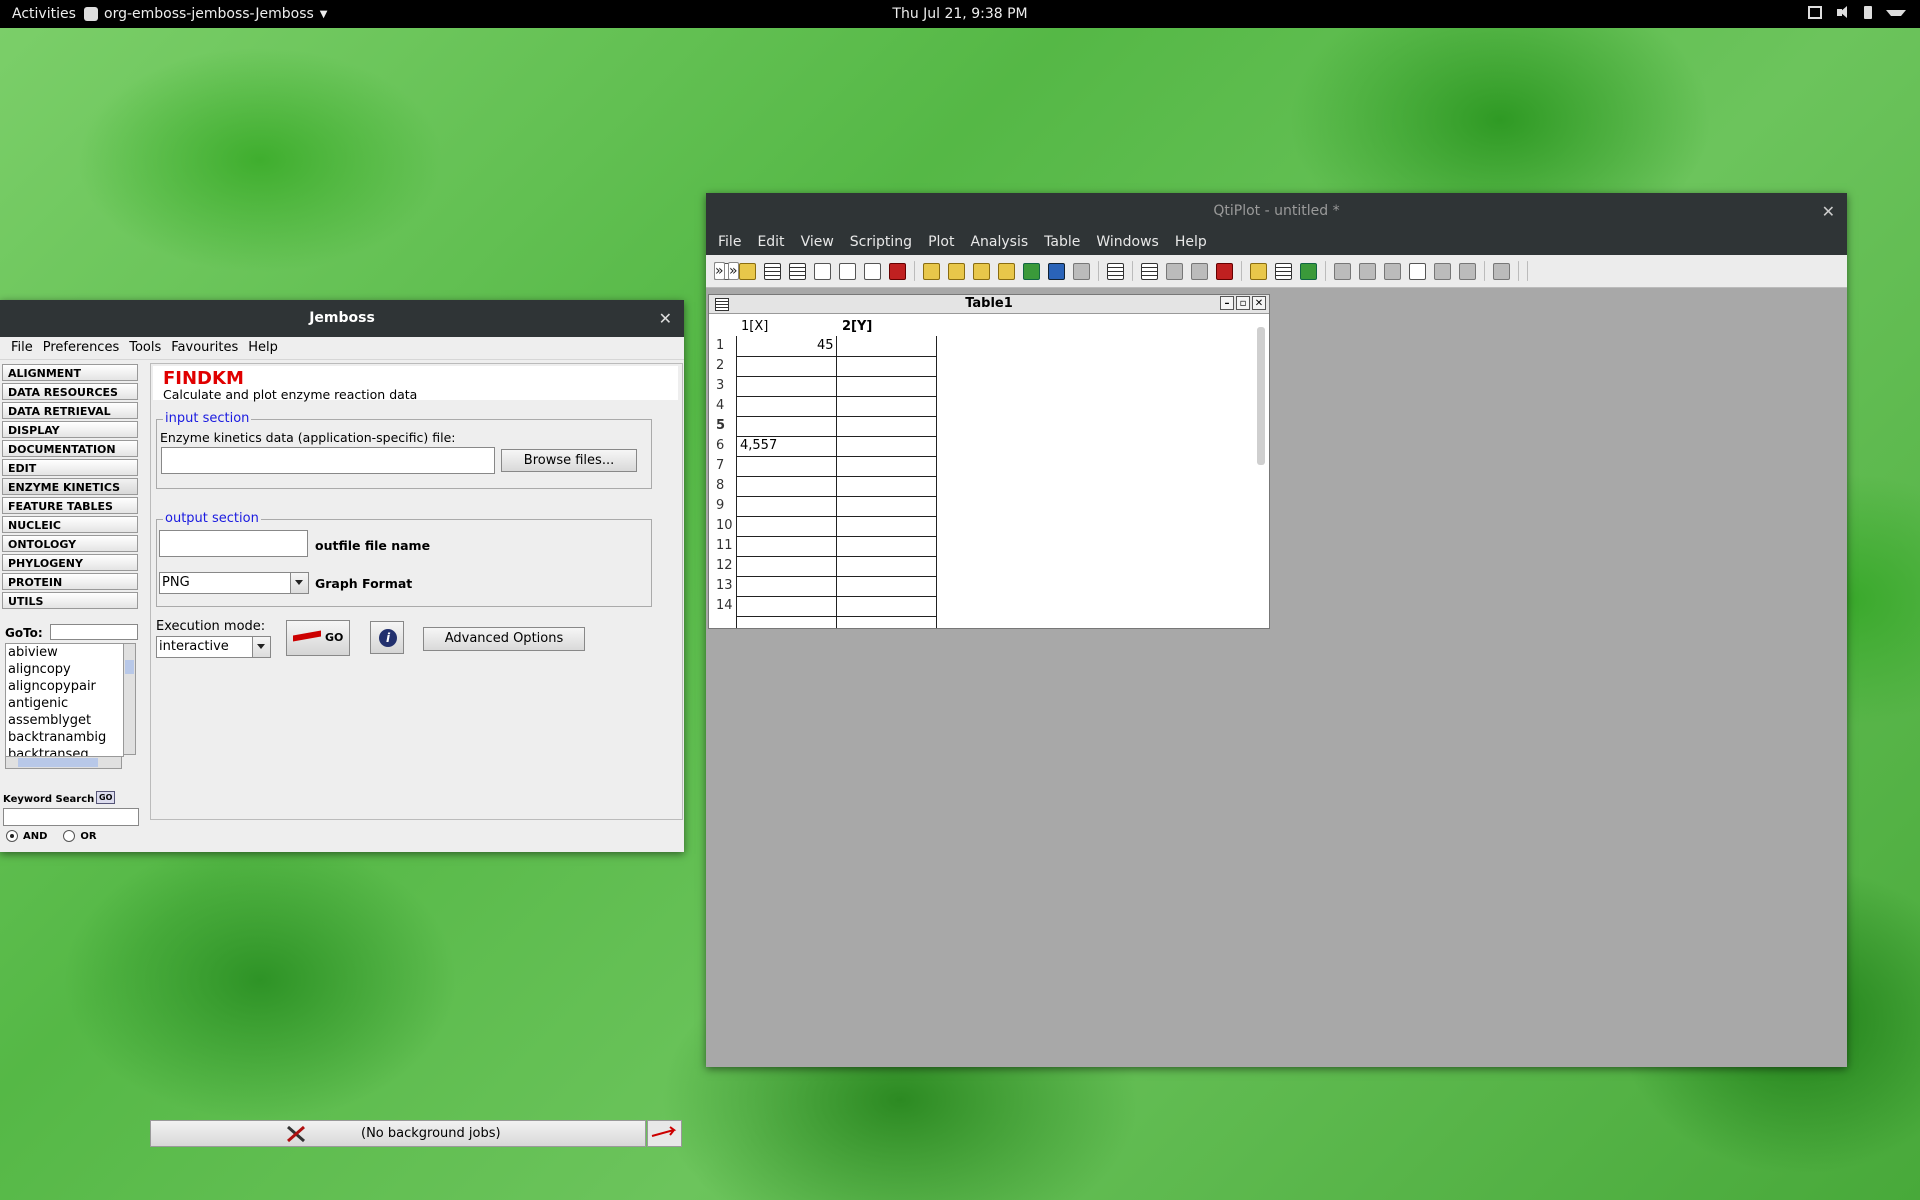 This screenshot has width=1920, height=1200. What do you see at coordinates (106, 797) in the screenshot?
I see `keyword-search-go-button: GO` at bounding box center [106, 797].